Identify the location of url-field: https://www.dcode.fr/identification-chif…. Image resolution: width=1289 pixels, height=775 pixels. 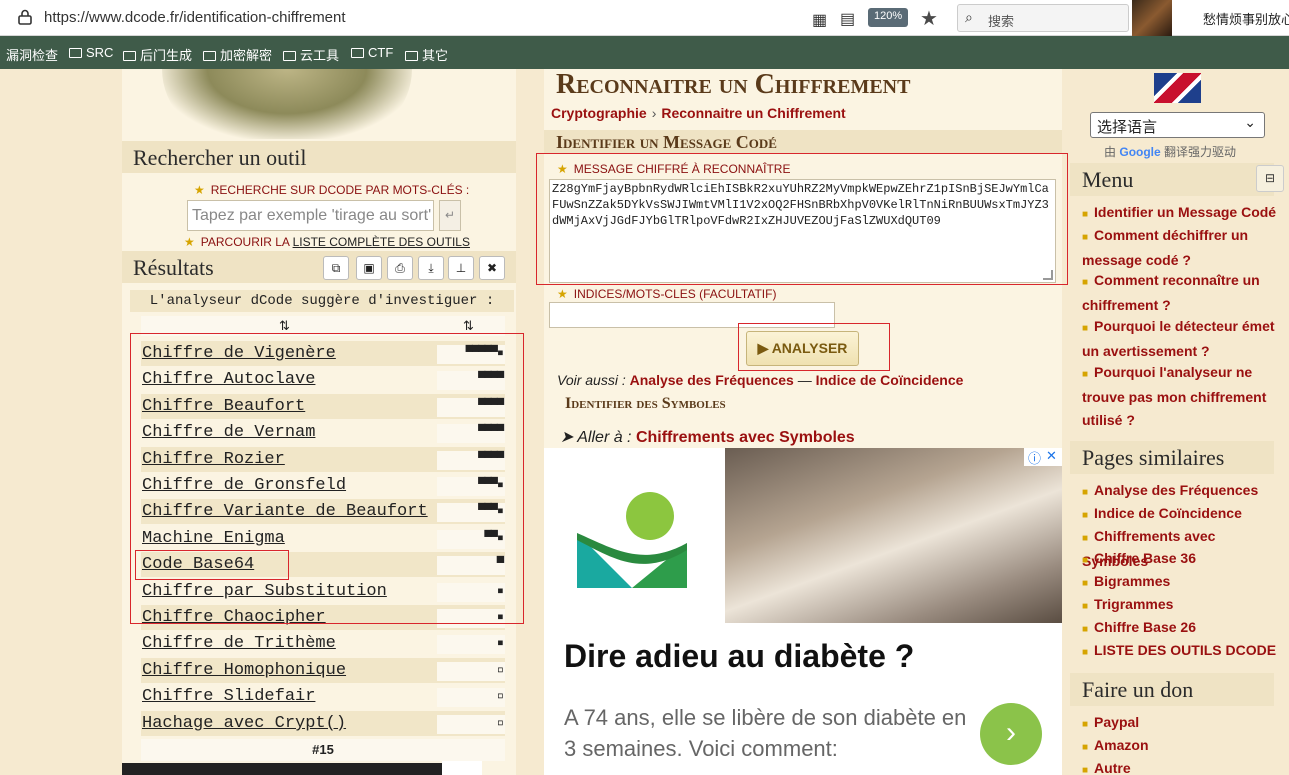
(195, 17).